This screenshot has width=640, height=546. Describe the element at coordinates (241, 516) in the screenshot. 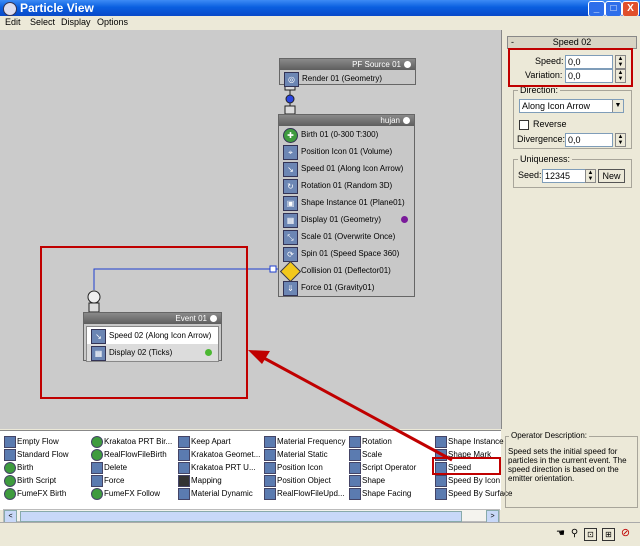

I see `scroll-thumb` at that location.